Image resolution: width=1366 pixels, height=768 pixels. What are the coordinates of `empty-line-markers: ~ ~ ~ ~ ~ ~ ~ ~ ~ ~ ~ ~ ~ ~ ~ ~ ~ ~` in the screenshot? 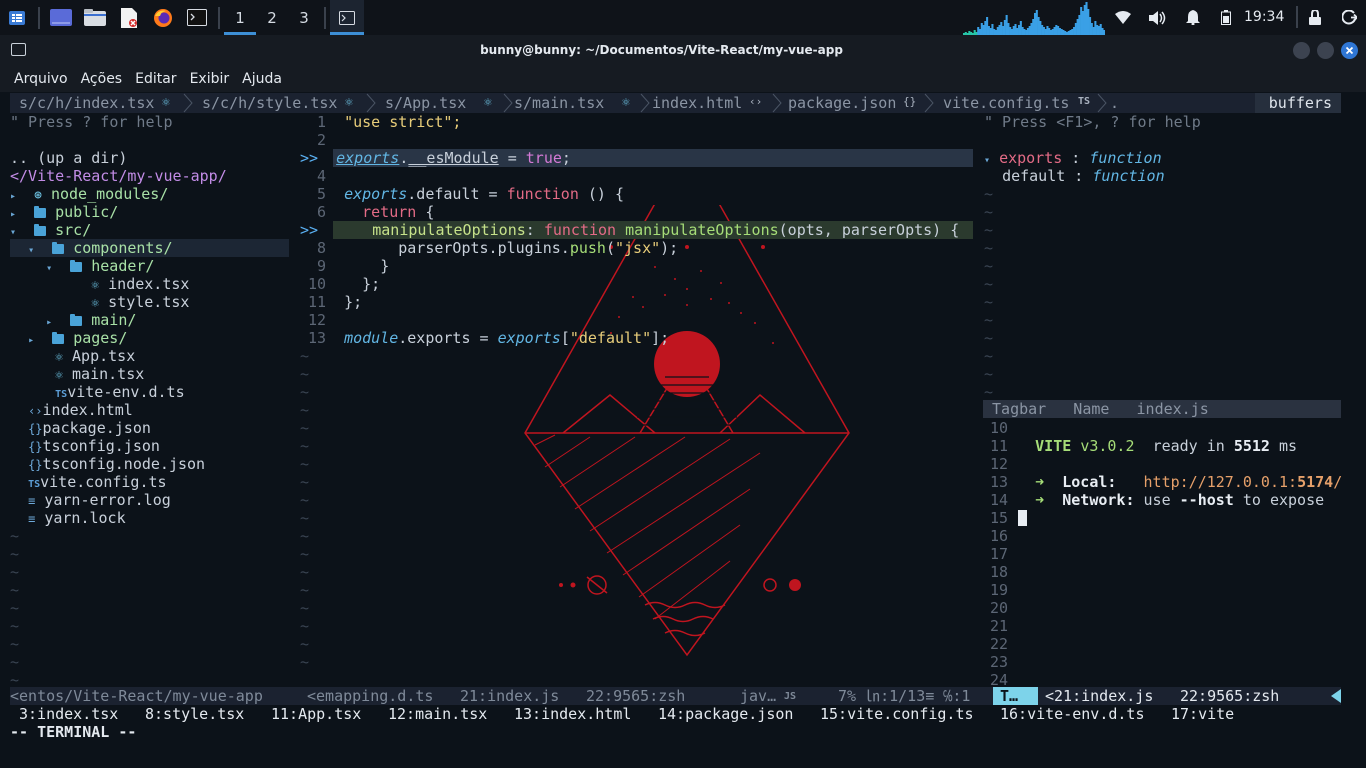 It's located at (305, 509).